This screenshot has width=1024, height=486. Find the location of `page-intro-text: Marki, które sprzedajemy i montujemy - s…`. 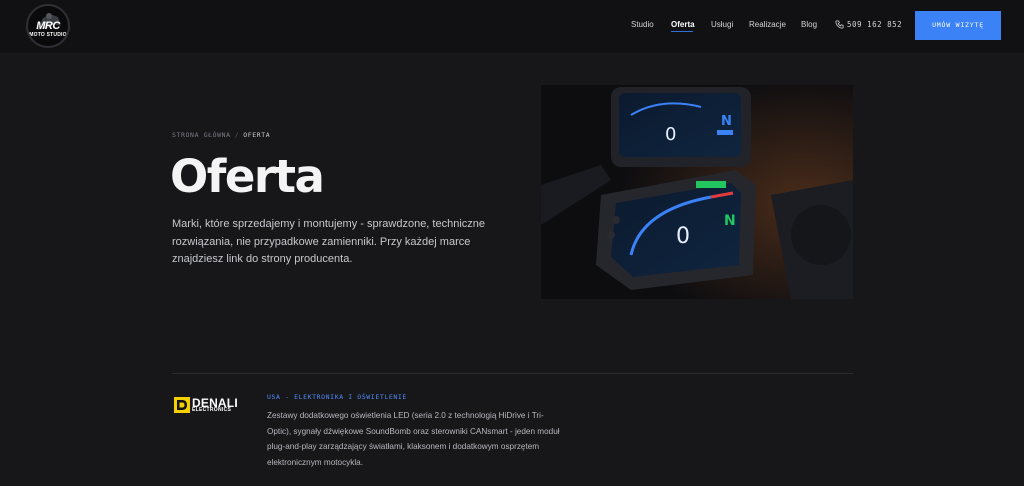

page-intro-text: Marki, które sprzedajemy i montujemy - s… is located at coordinates (329, 241).